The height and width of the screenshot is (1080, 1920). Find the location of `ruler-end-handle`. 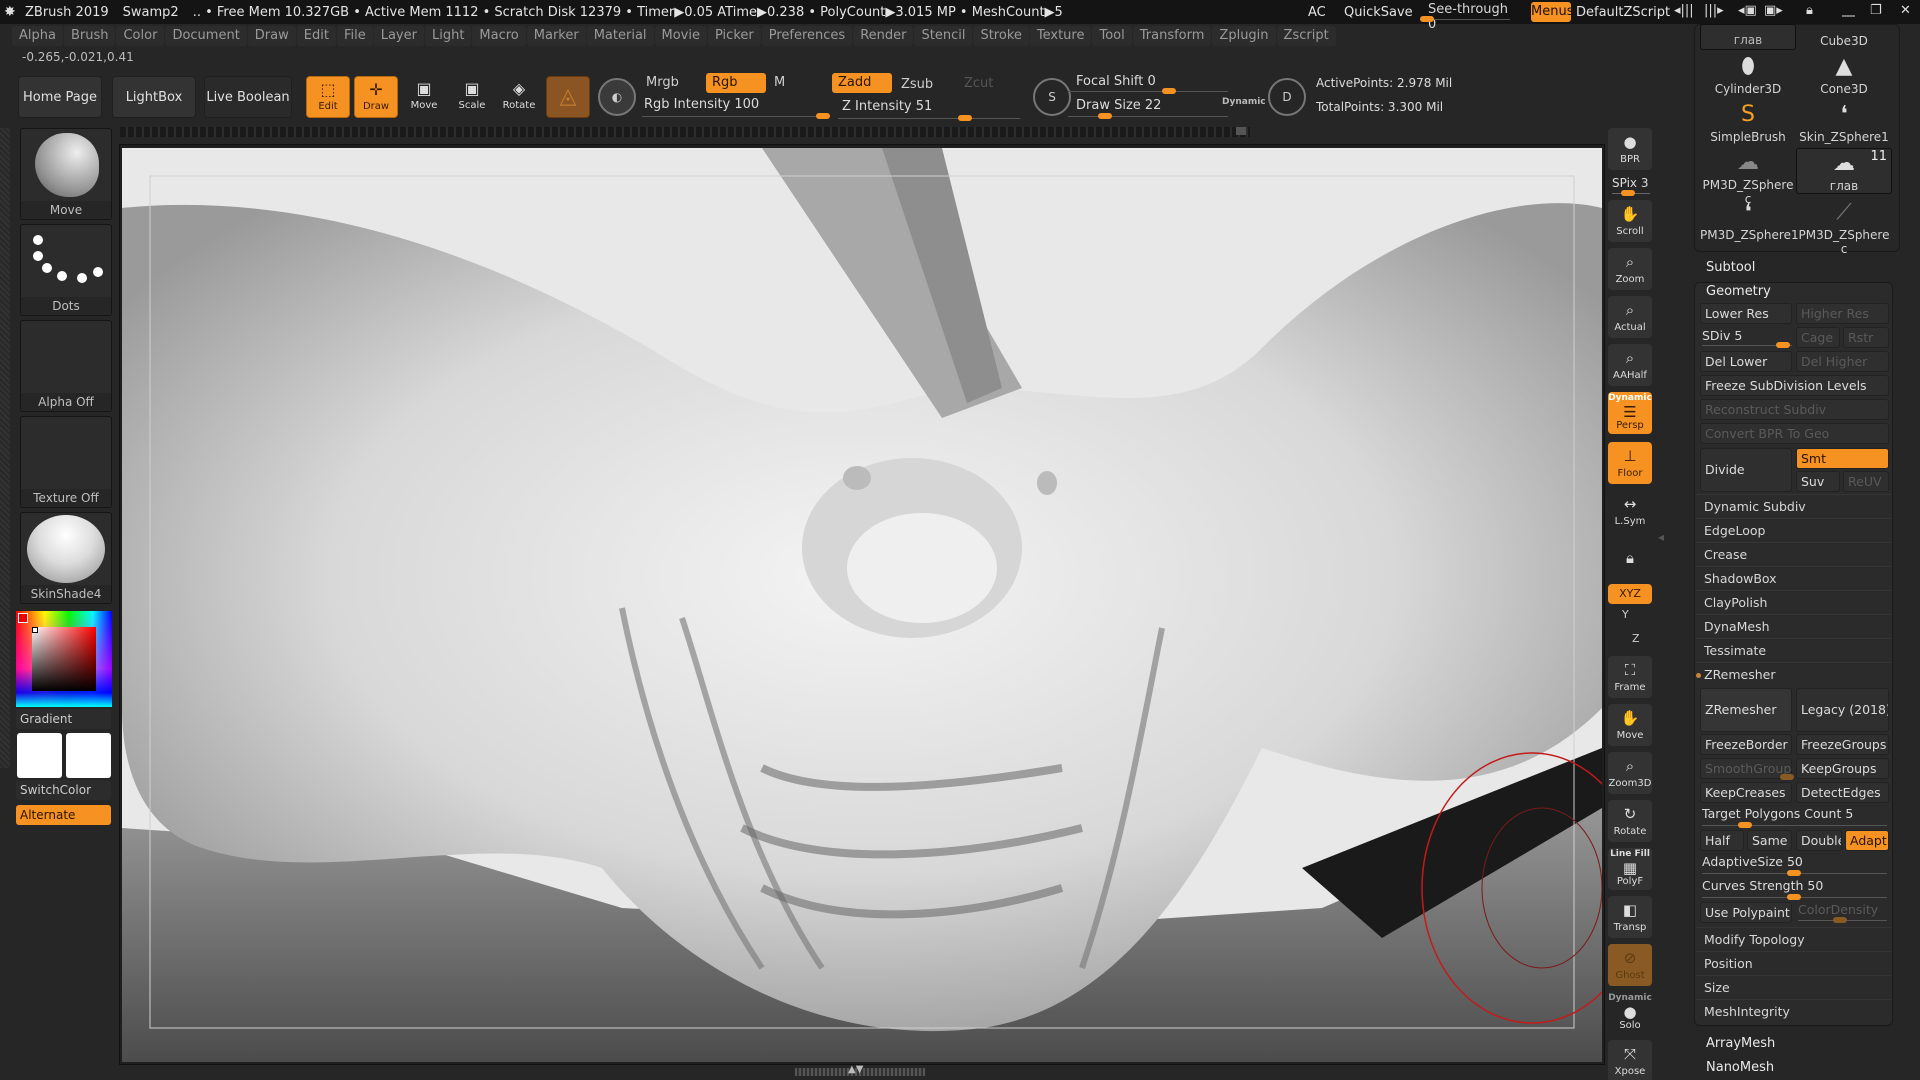

ruler-end-handle is located at coordinates (1241, 131).